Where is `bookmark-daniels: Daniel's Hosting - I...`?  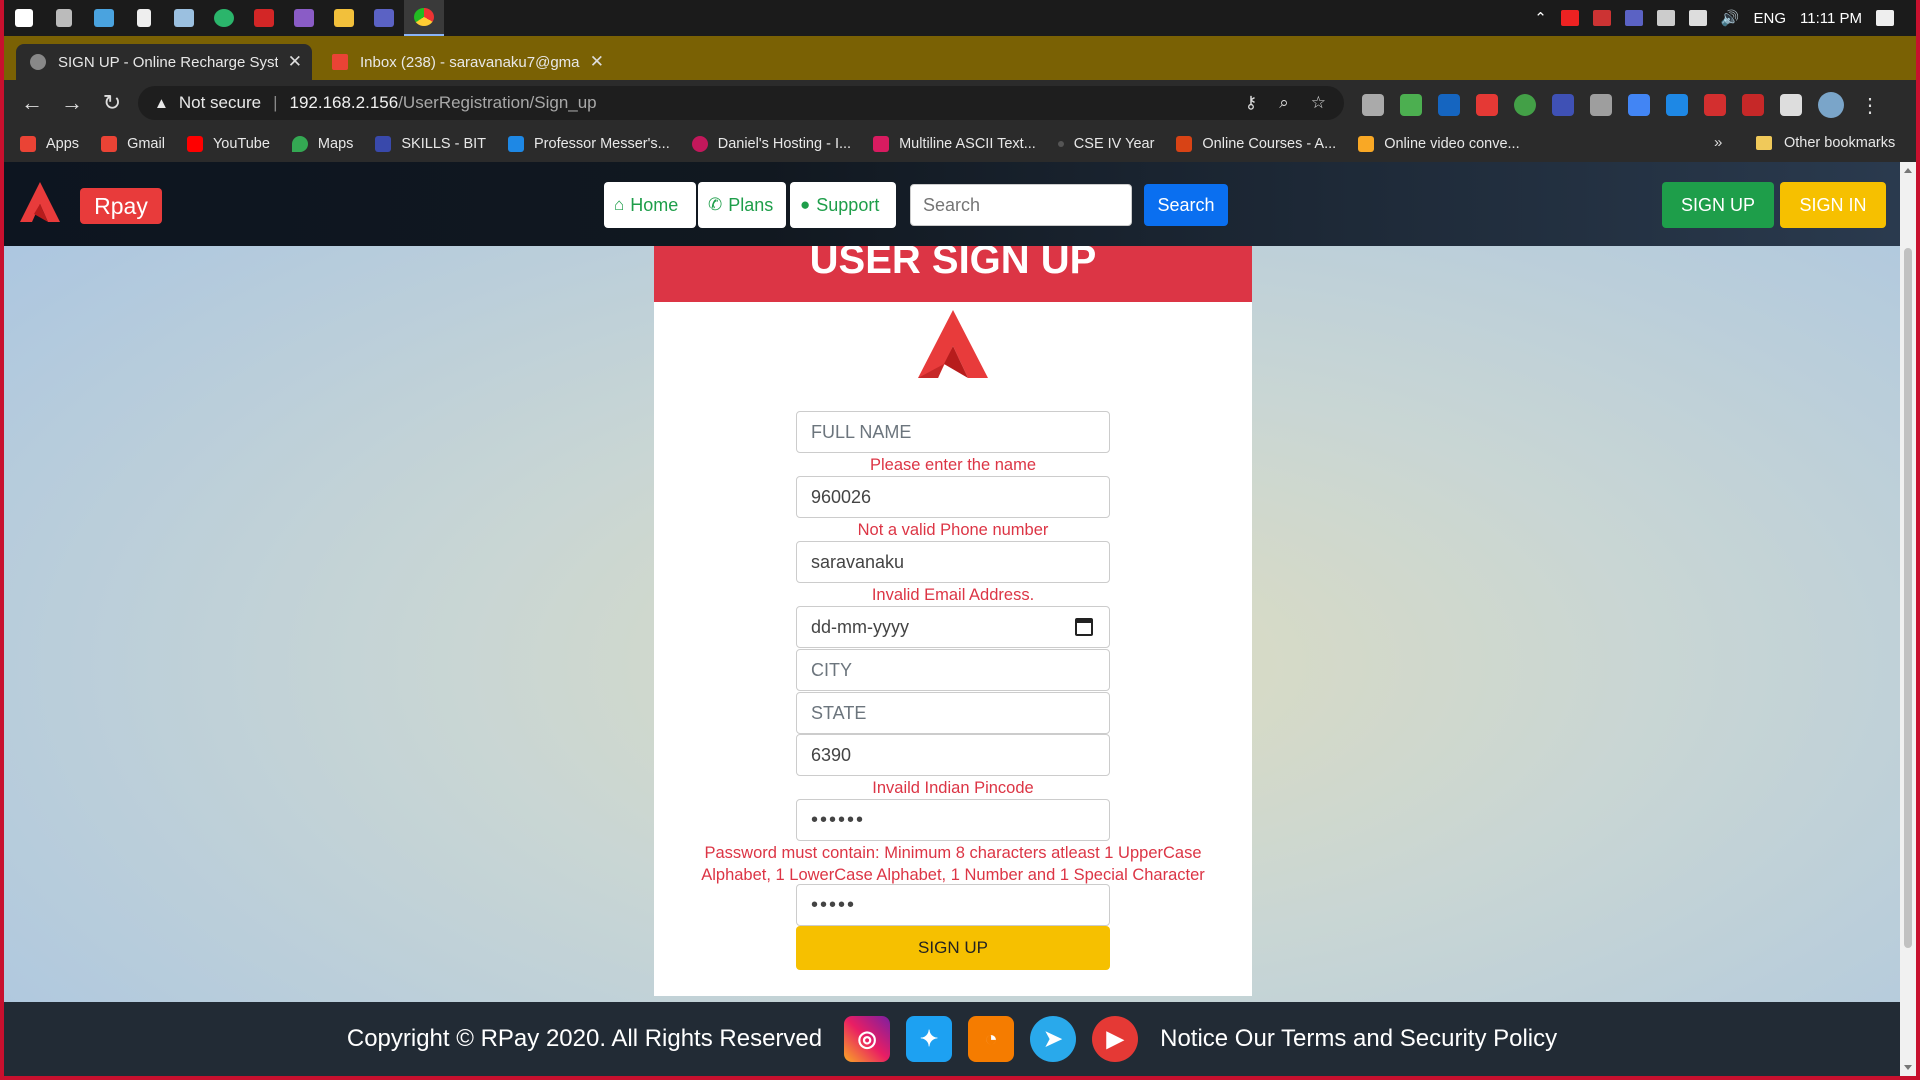 bookmark-daniels: Daniel's Hosting - I... is located at coordinates (771, 144).